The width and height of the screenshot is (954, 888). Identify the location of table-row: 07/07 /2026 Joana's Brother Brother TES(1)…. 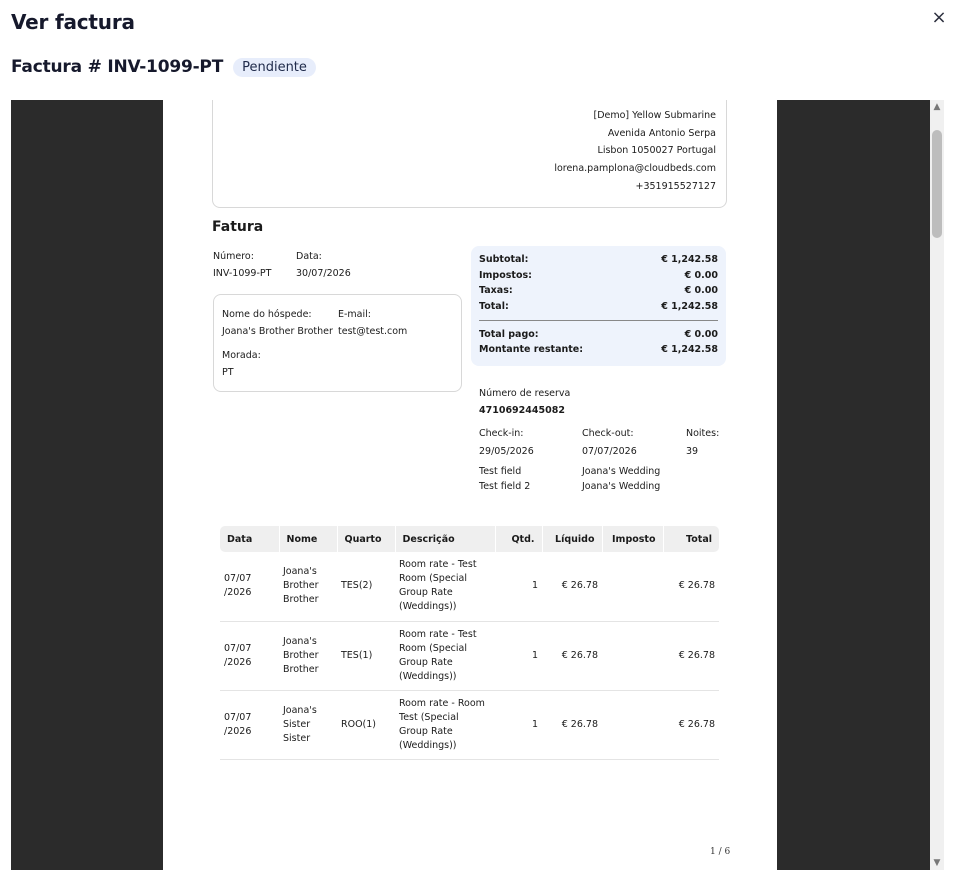
(469, 656).